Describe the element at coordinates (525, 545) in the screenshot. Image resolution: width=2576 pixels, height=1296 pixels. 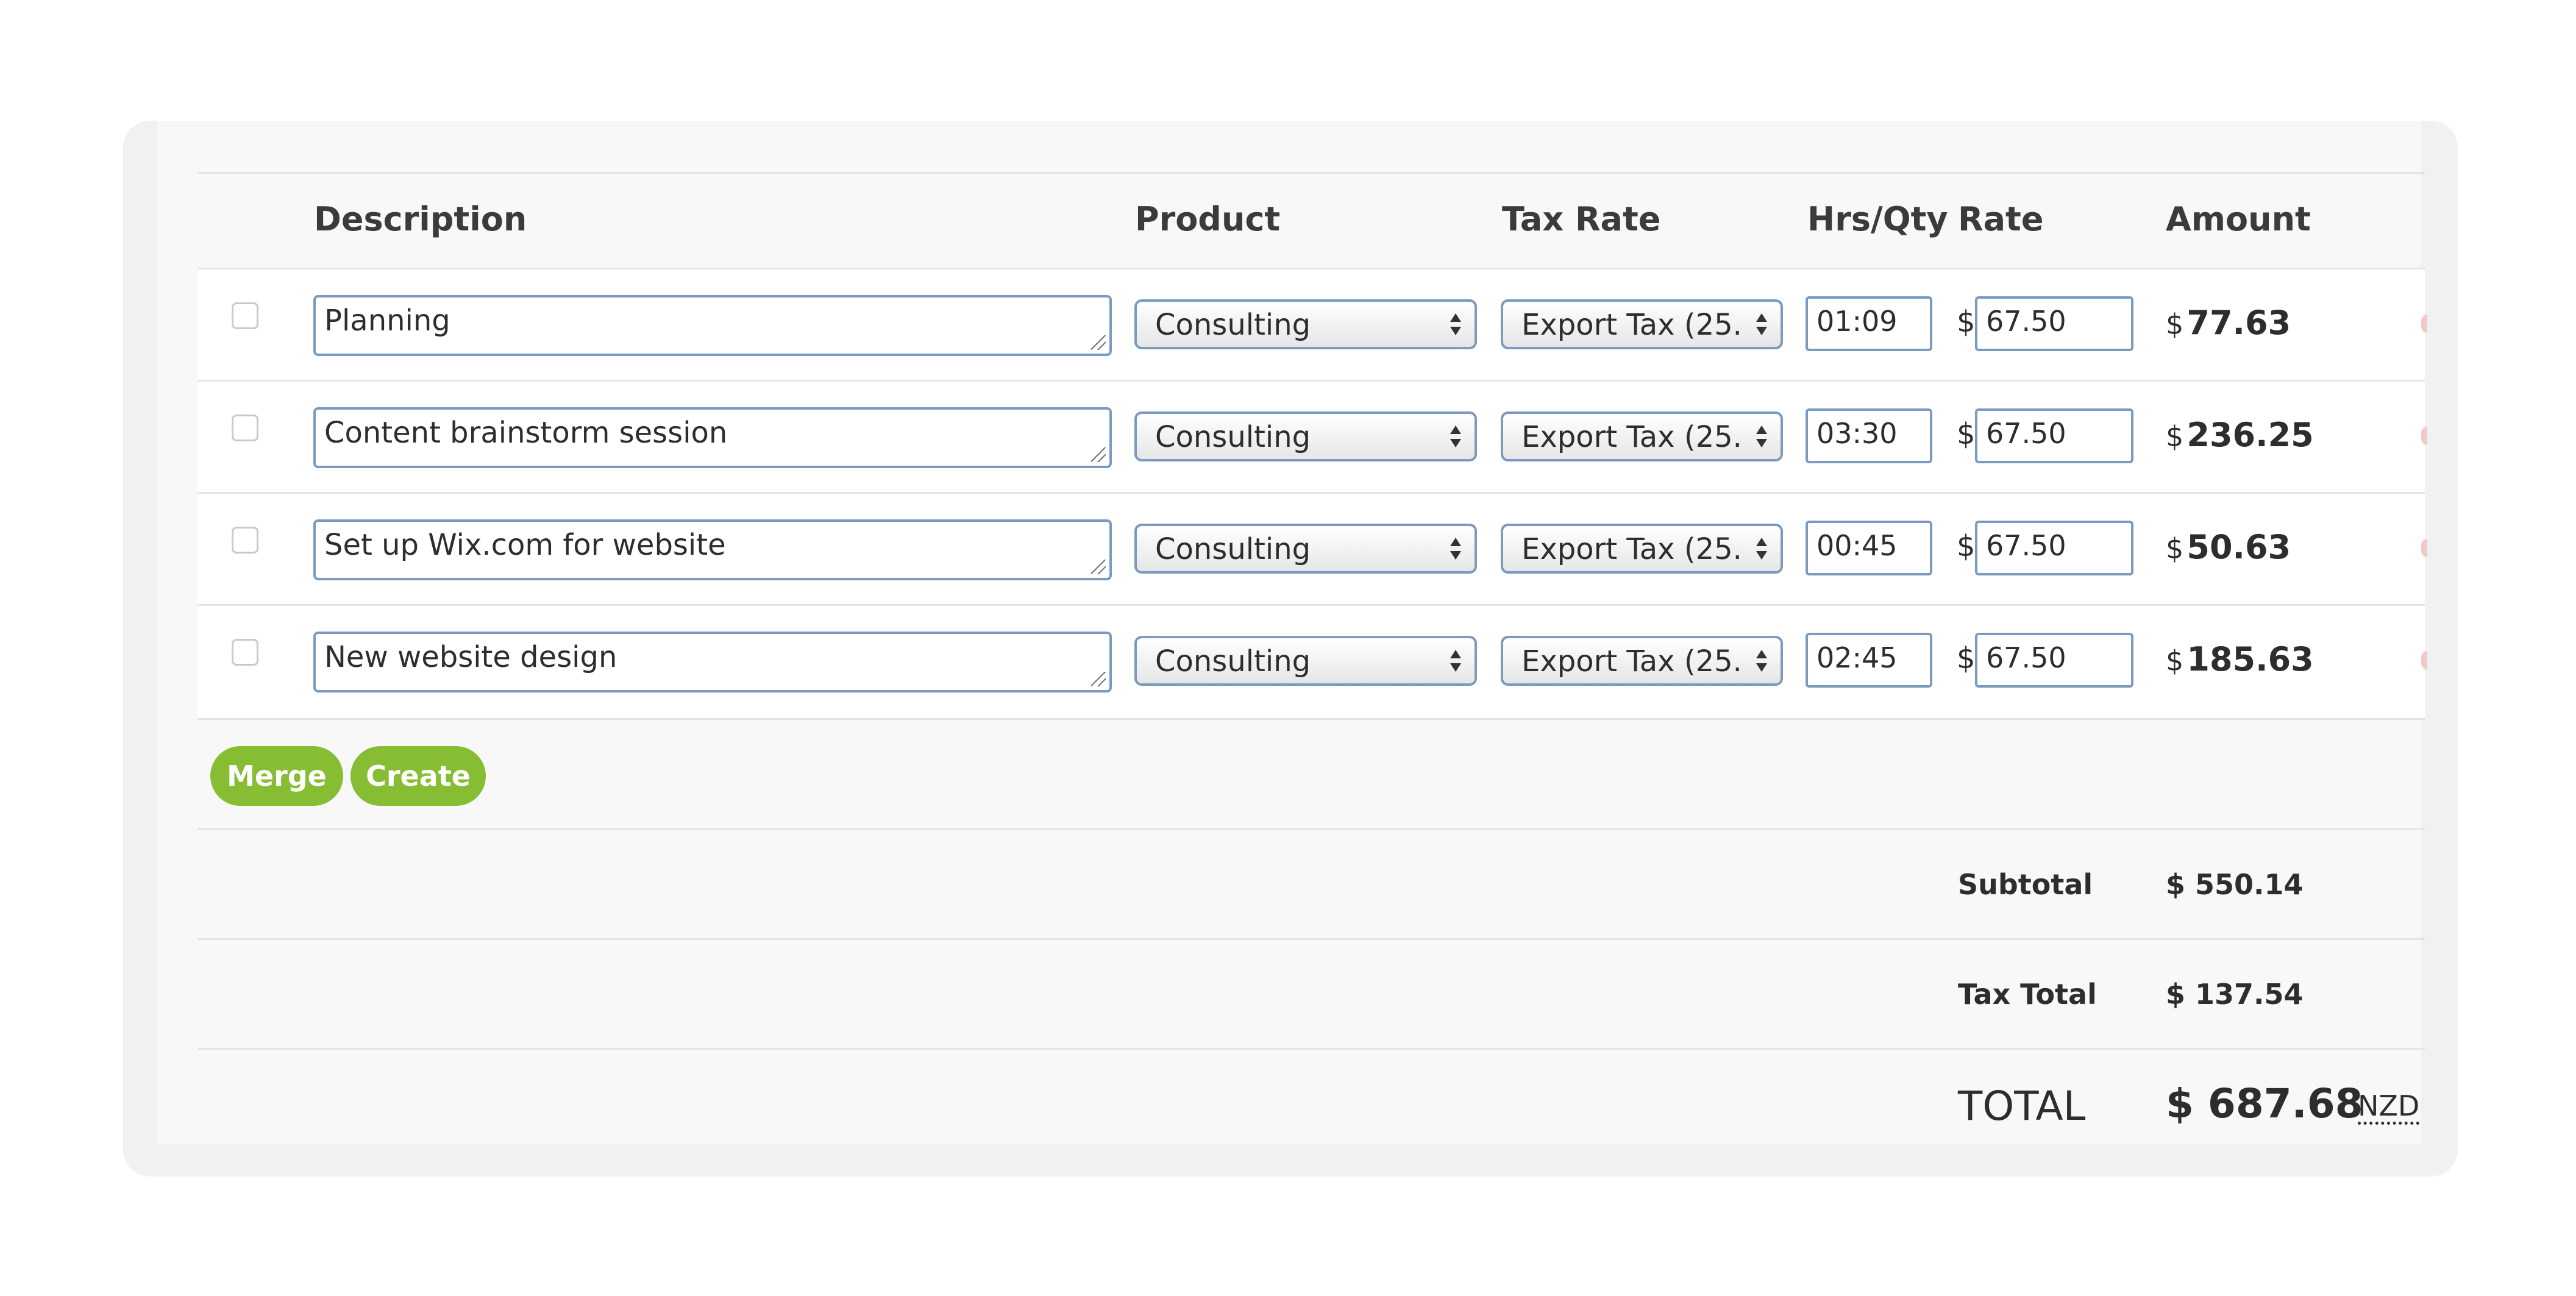
I see `description-text: Set up Wix.com for website` at that location.